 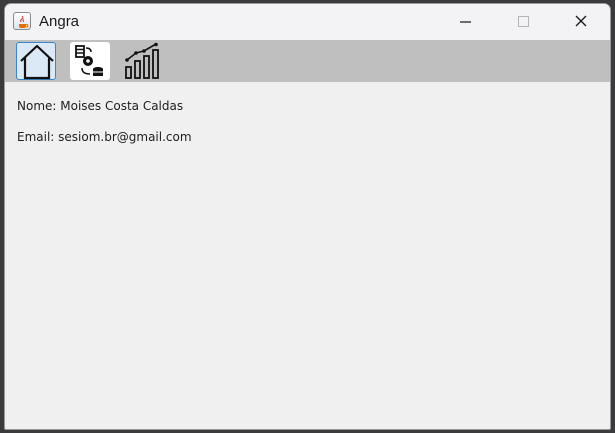 What do you see at coordinates (59, 21) in the screenshot?
I see `window-title: Angra` at bounding box center [59, 21].